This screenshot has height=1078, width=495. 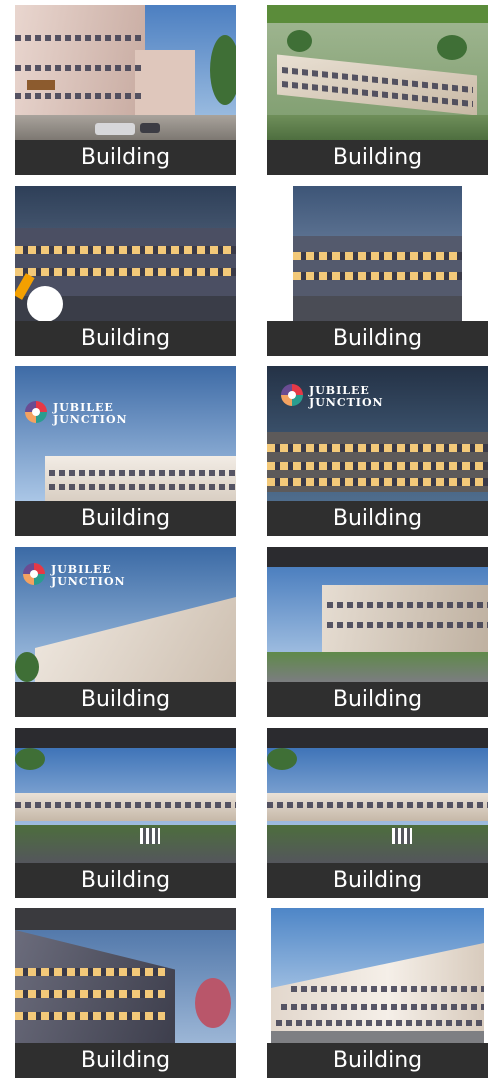 I want to click on gallery-tile-10: Building, so click(x=377, y=813).